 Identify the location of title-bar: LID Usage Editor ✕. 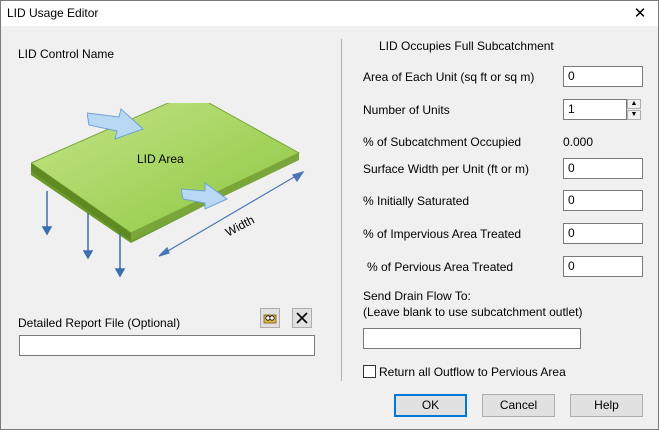
(329, 13).